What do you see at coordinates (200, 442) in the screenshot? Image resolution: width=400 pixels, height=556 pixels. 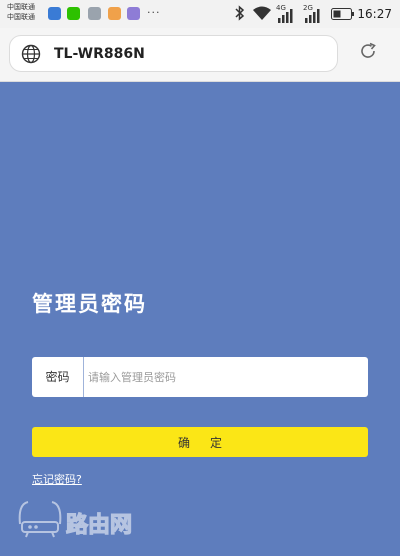 I see `confirm-button: 确定` at bounding box center [200, 442].